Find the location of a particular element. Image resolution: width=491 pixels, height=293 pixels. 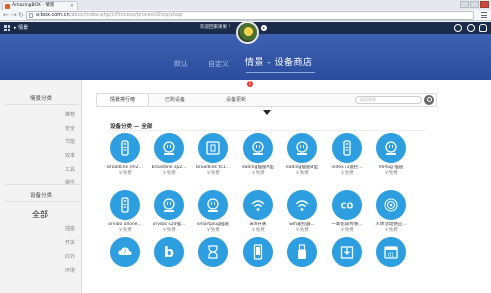

app-card: CO 一氧化碳传感... ￥免费 is located at coordinates (347, 212).